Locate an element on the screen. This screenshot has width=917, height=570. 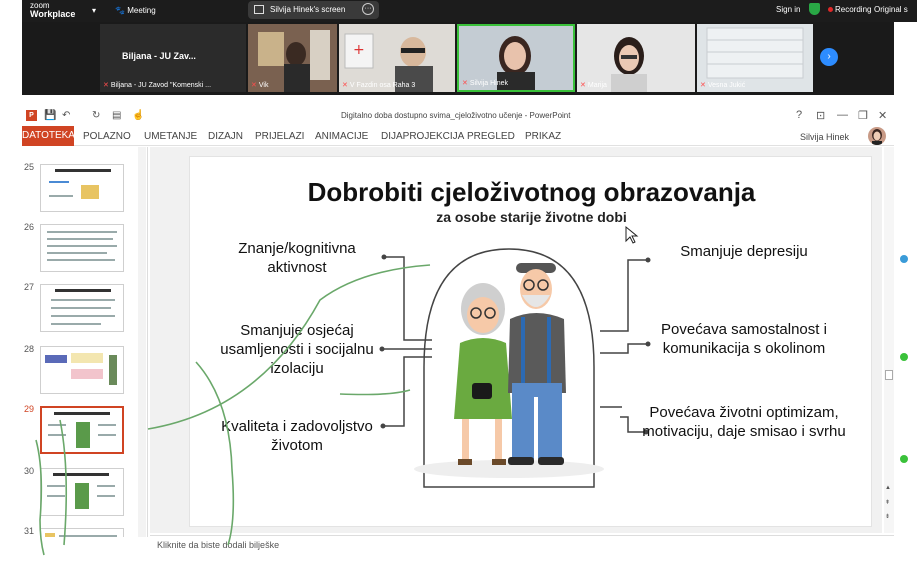
chevron-right-icon: › is located at coordinates (829, 56).